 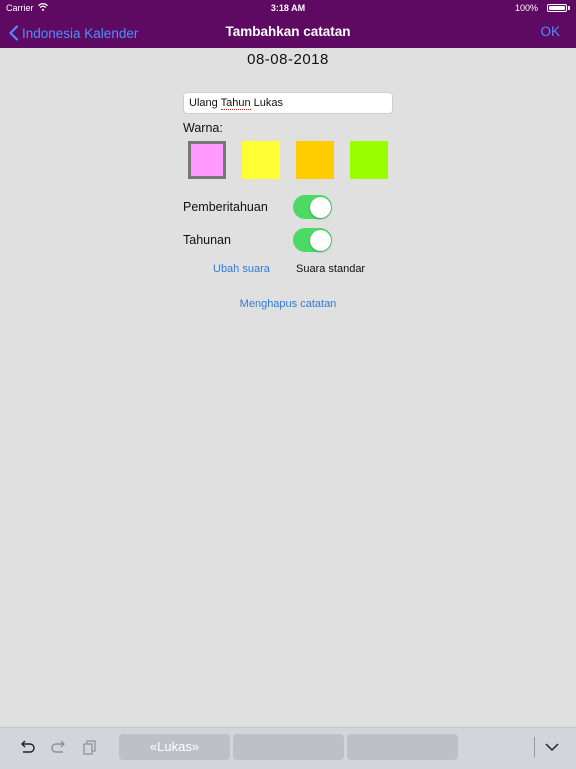 I want to click on paste-icon, so click(x=90, y=747).